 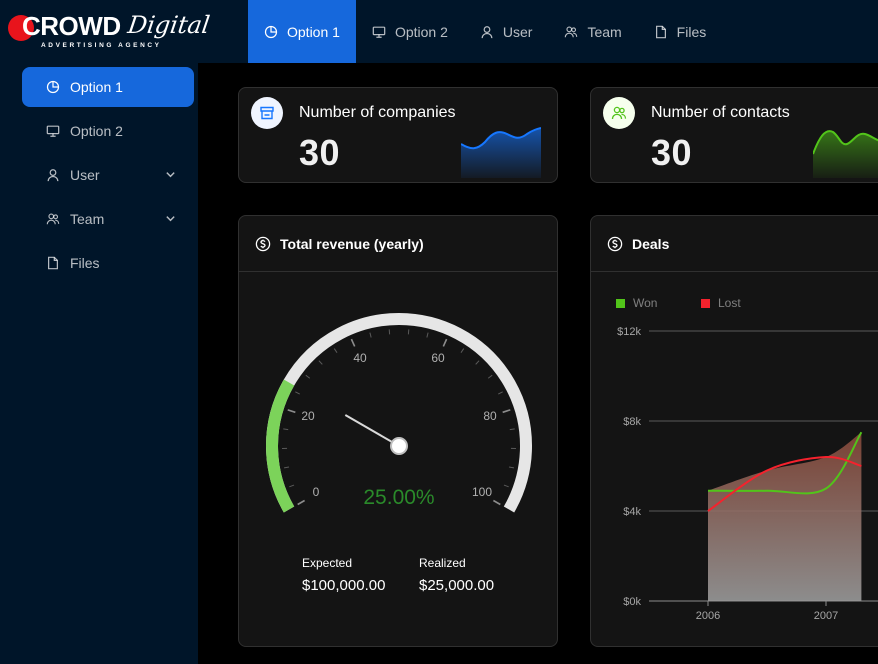 What do you see at coordinates (372, 430) in the screenshot?
I see `gauge-needle` at bounding box center [372, 430].